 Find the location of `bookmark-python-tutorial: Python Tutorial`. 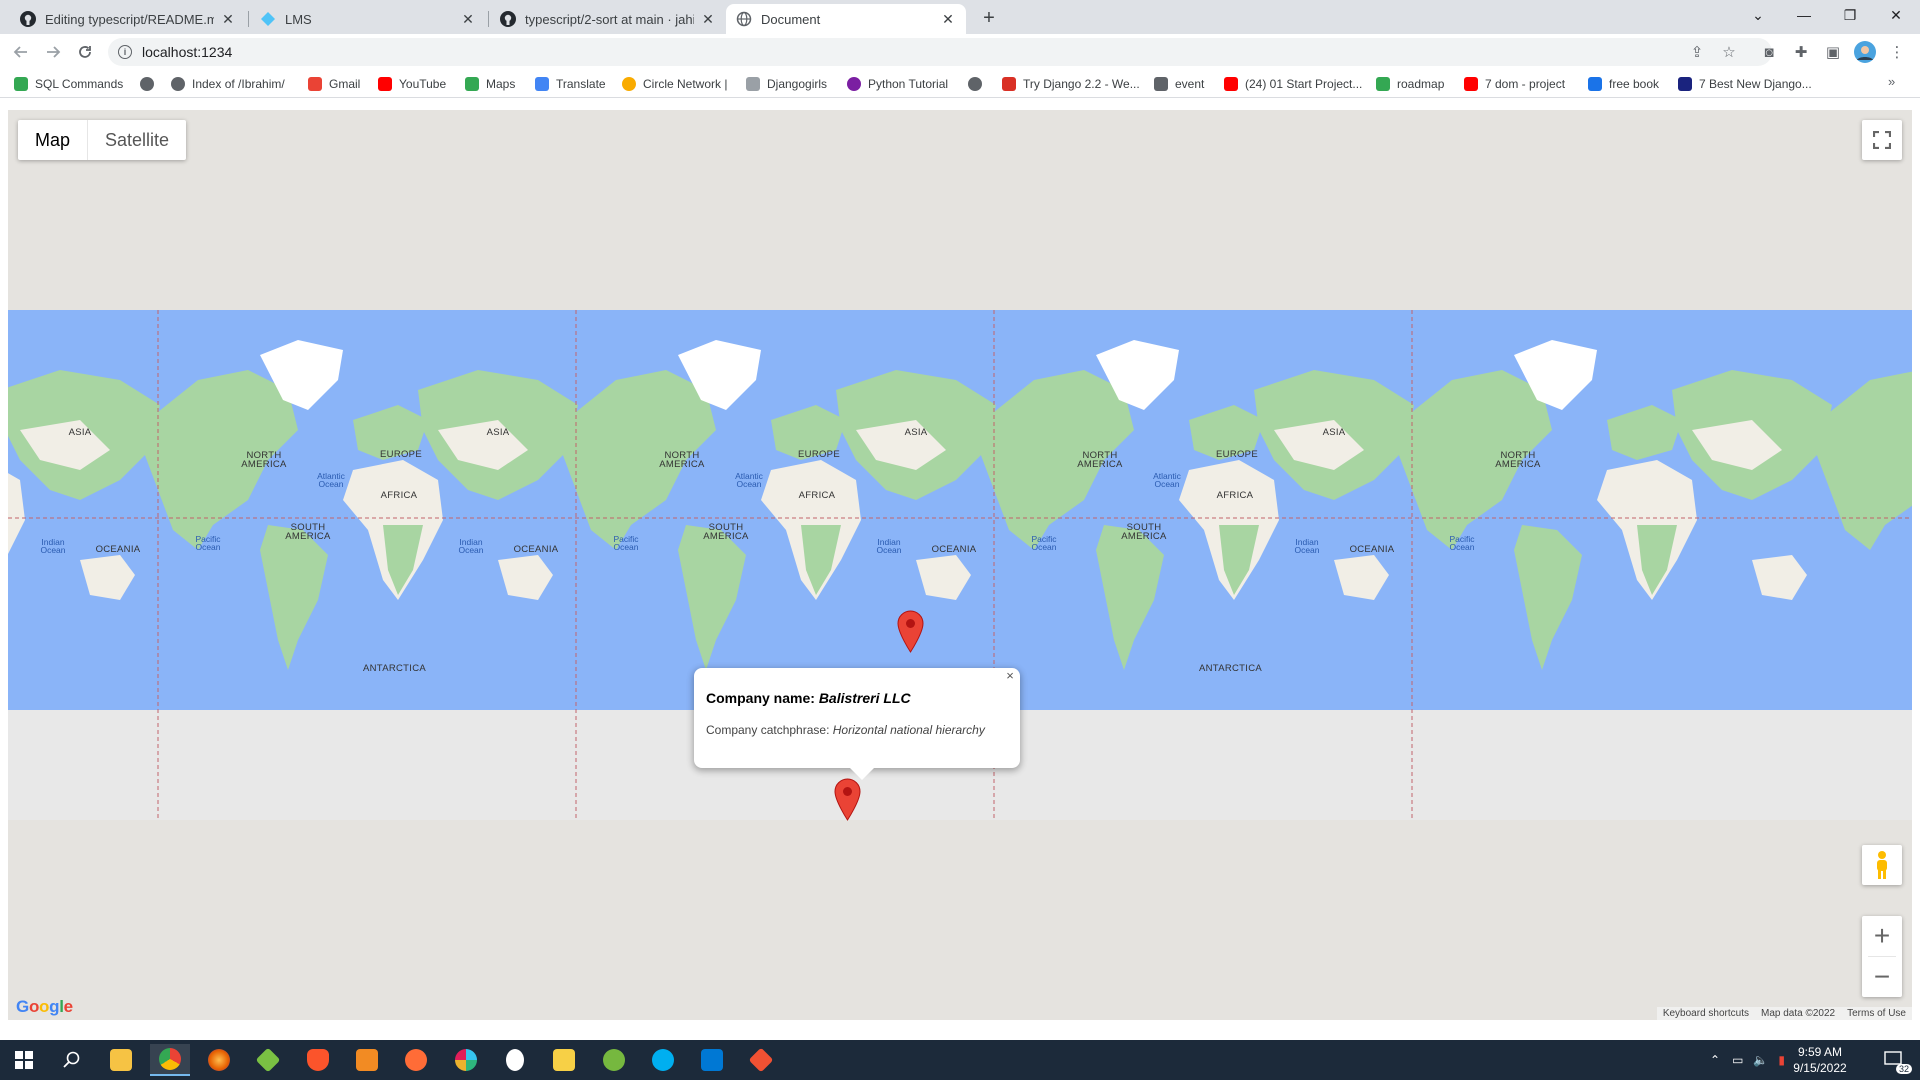

bookmark-python-tutorial: Python Tutorial is located at coordinates (897, 84).